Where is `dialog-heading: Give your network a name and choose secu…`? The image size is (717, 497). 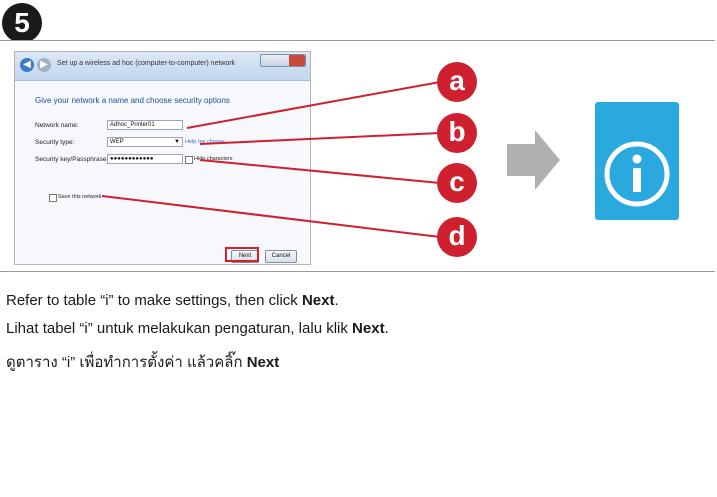 dialog-heading: Give your network a name and choose secu… is located at coordinates (132, 100).